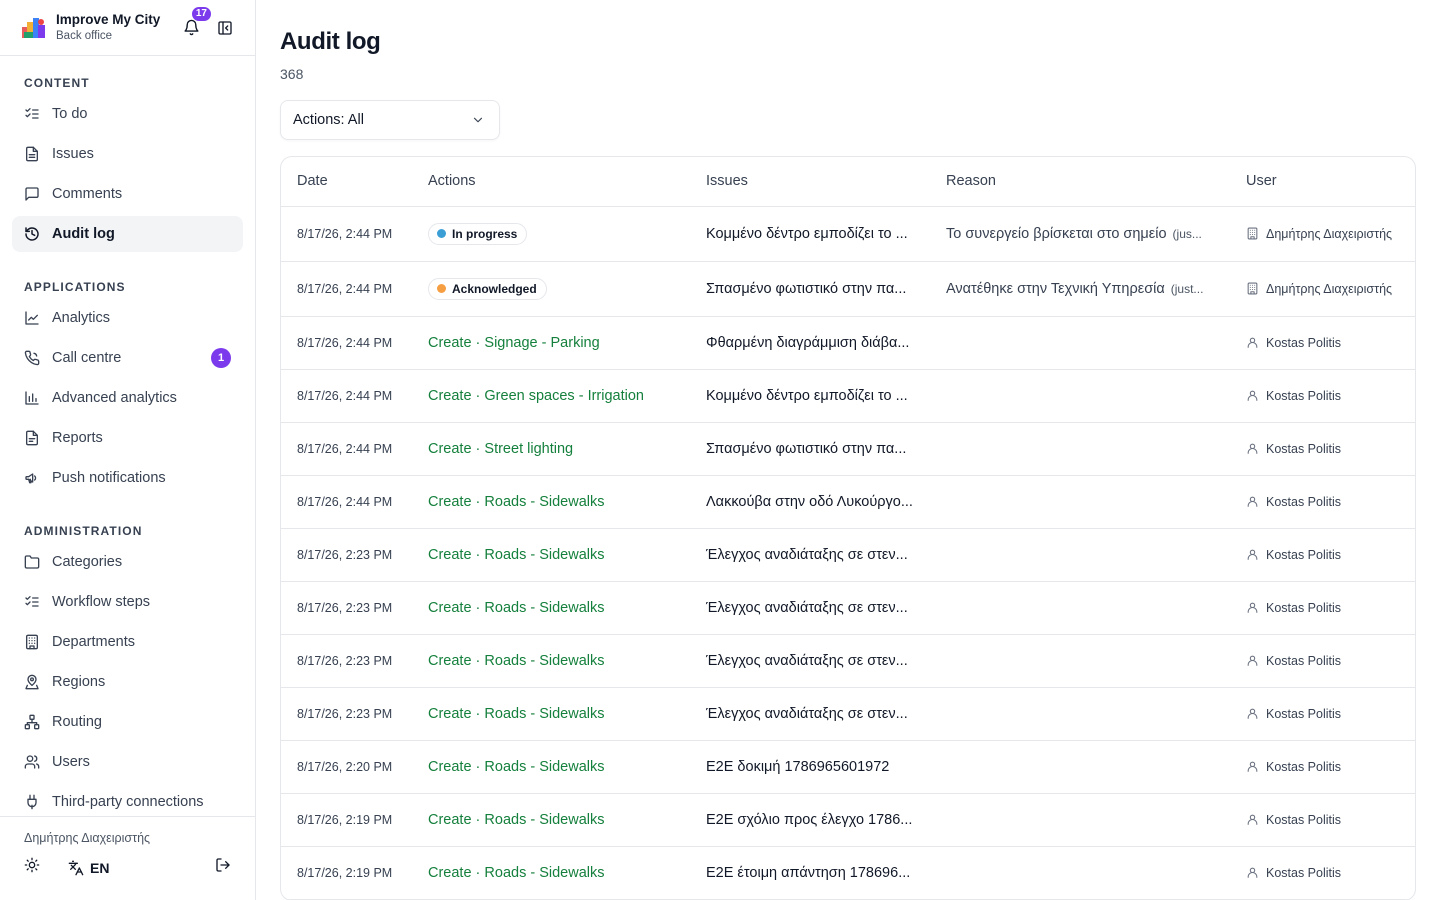  Describe the element at coordinates (127, 318) in the screenshot. I see `sidebar-item-analytics: Analytics` at that location.